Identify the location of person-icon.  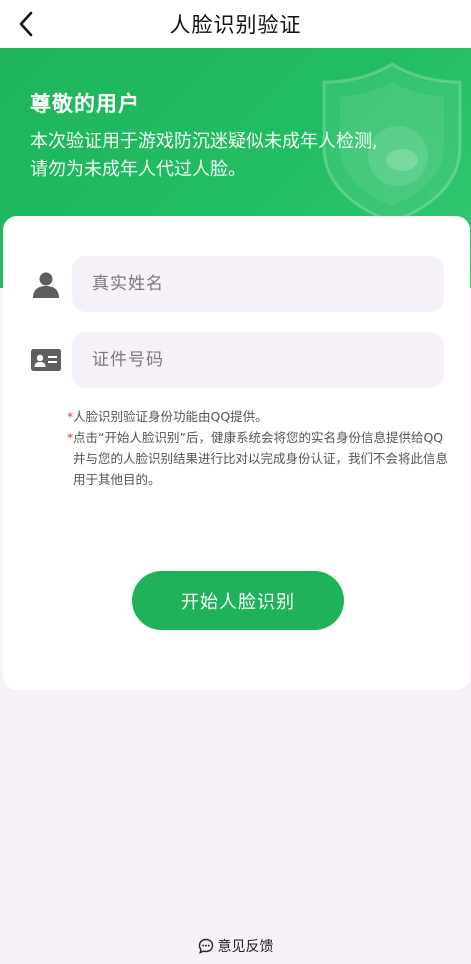
(46, 284).